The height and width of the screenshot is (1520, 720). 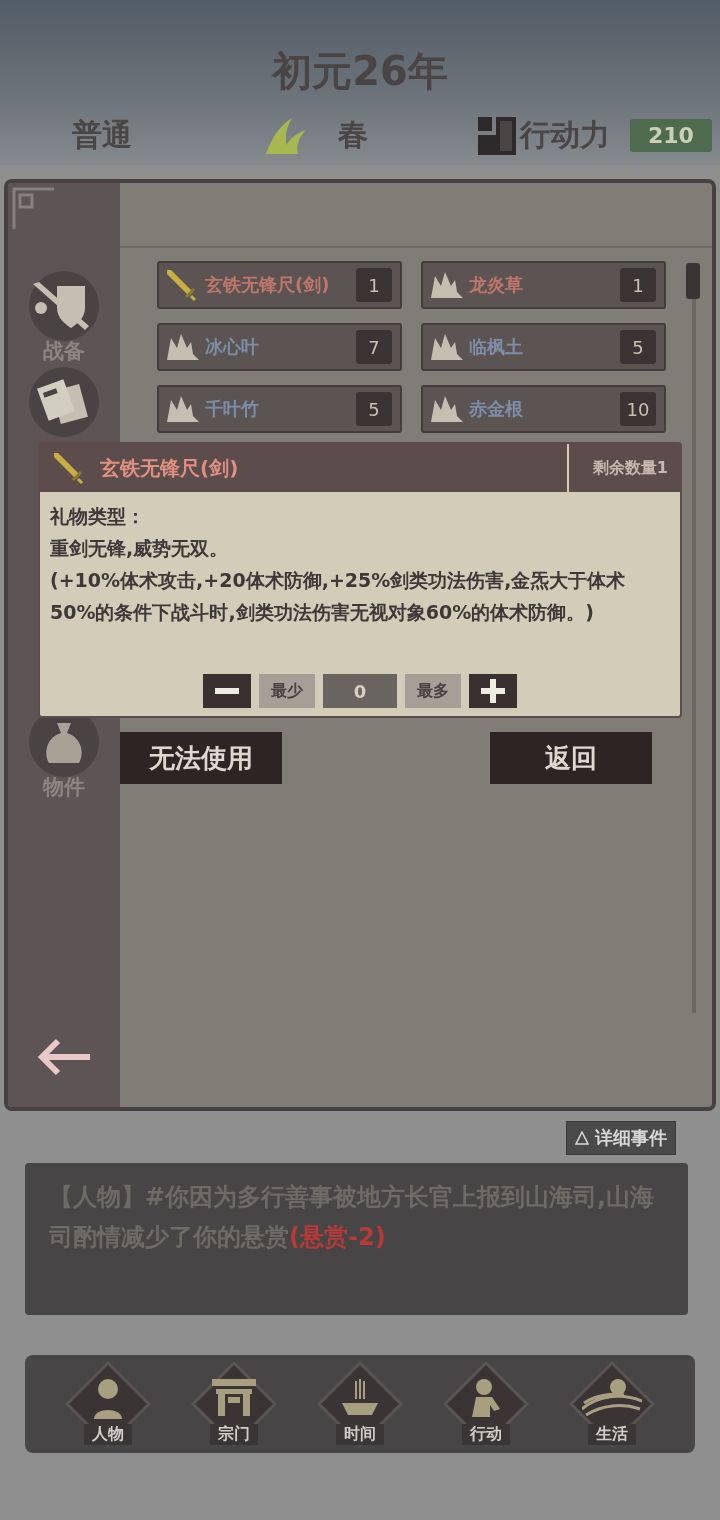 What do you see at coordinates (433, 691) in the screenshot?
I see `max-button: 最多` at bounding box center [433, 691].